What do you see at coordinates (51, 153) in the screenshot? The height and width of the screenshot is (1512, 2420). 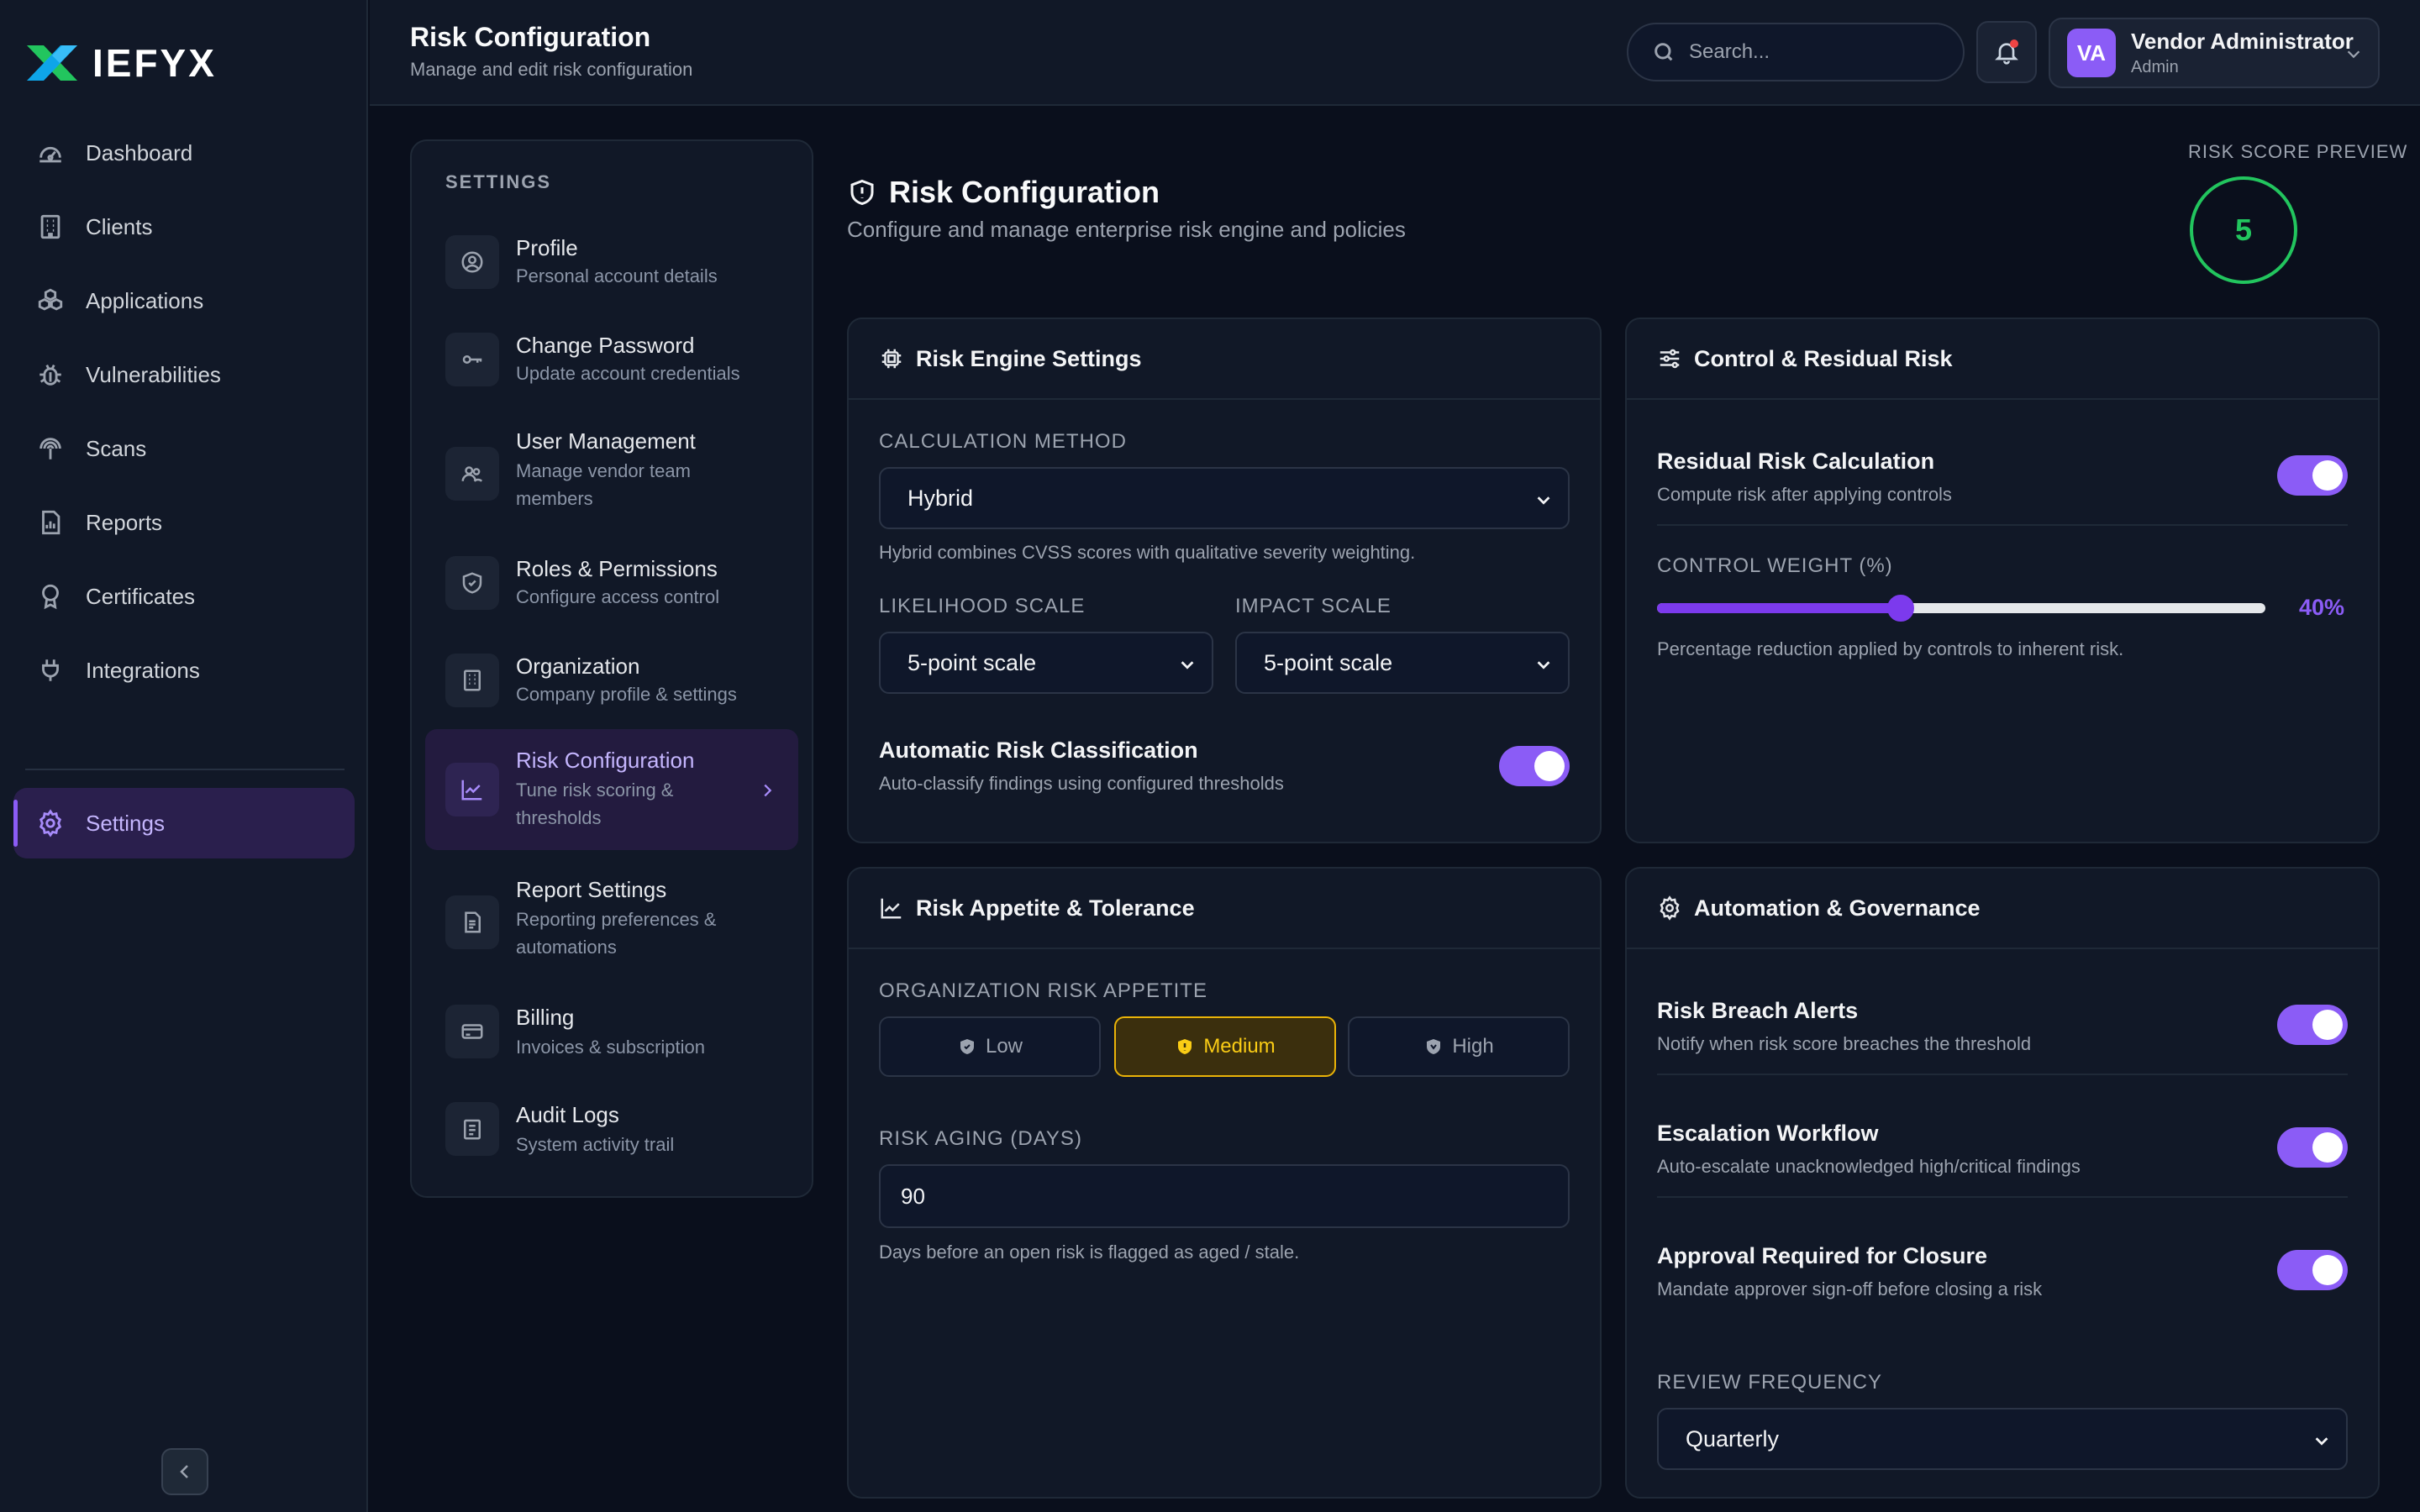 I see `gauge-icon` at bounding box center [51, 153].